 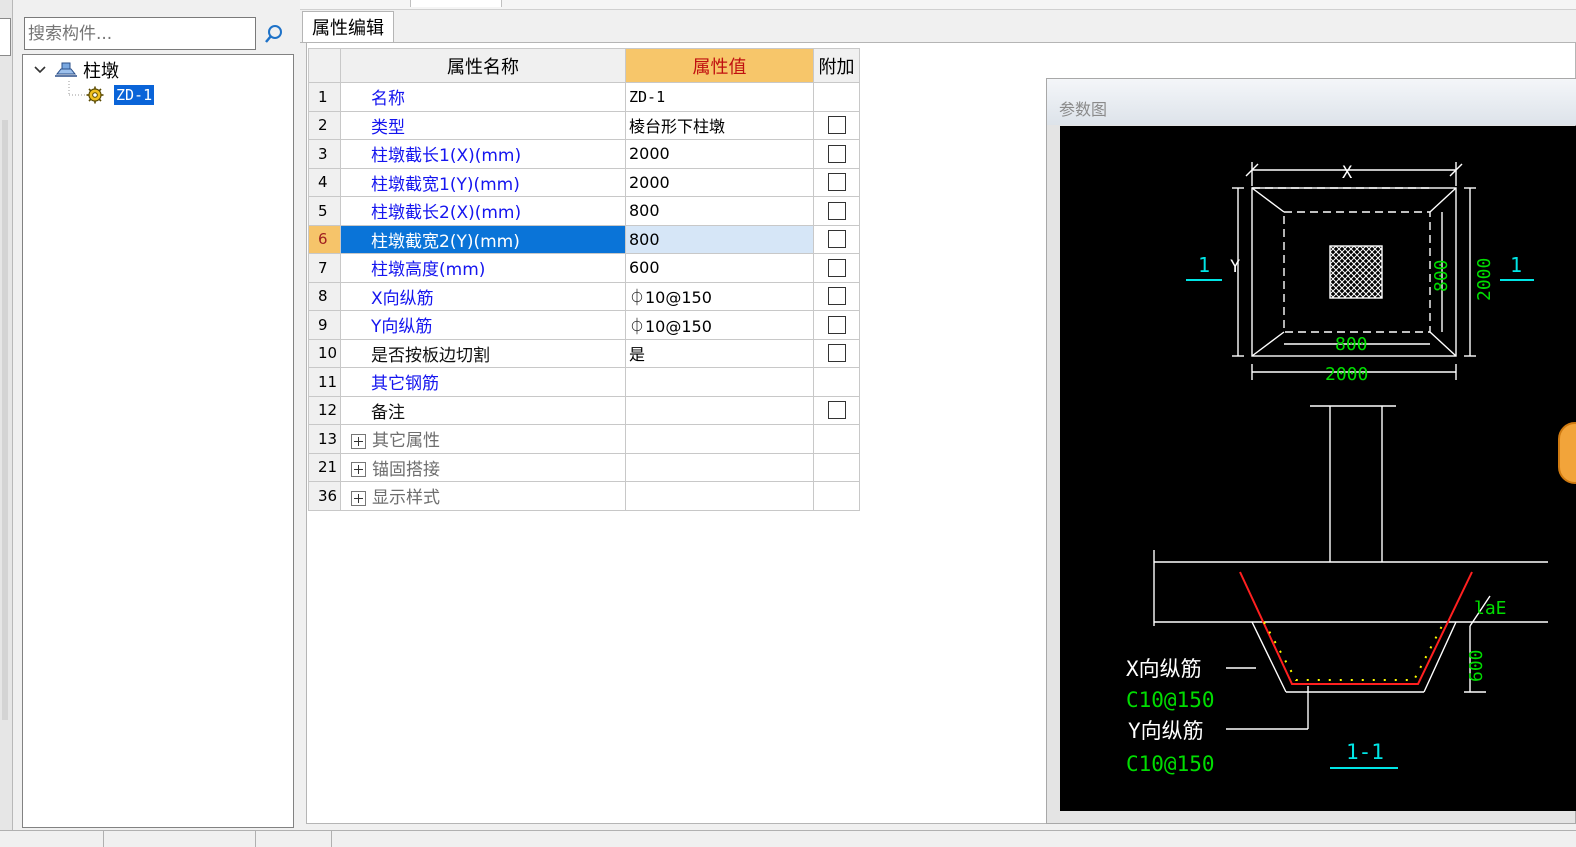 I want to click on table-row: 4 柱墩截宽1(Y)(mm) 2000, so click(x=584, y=182).